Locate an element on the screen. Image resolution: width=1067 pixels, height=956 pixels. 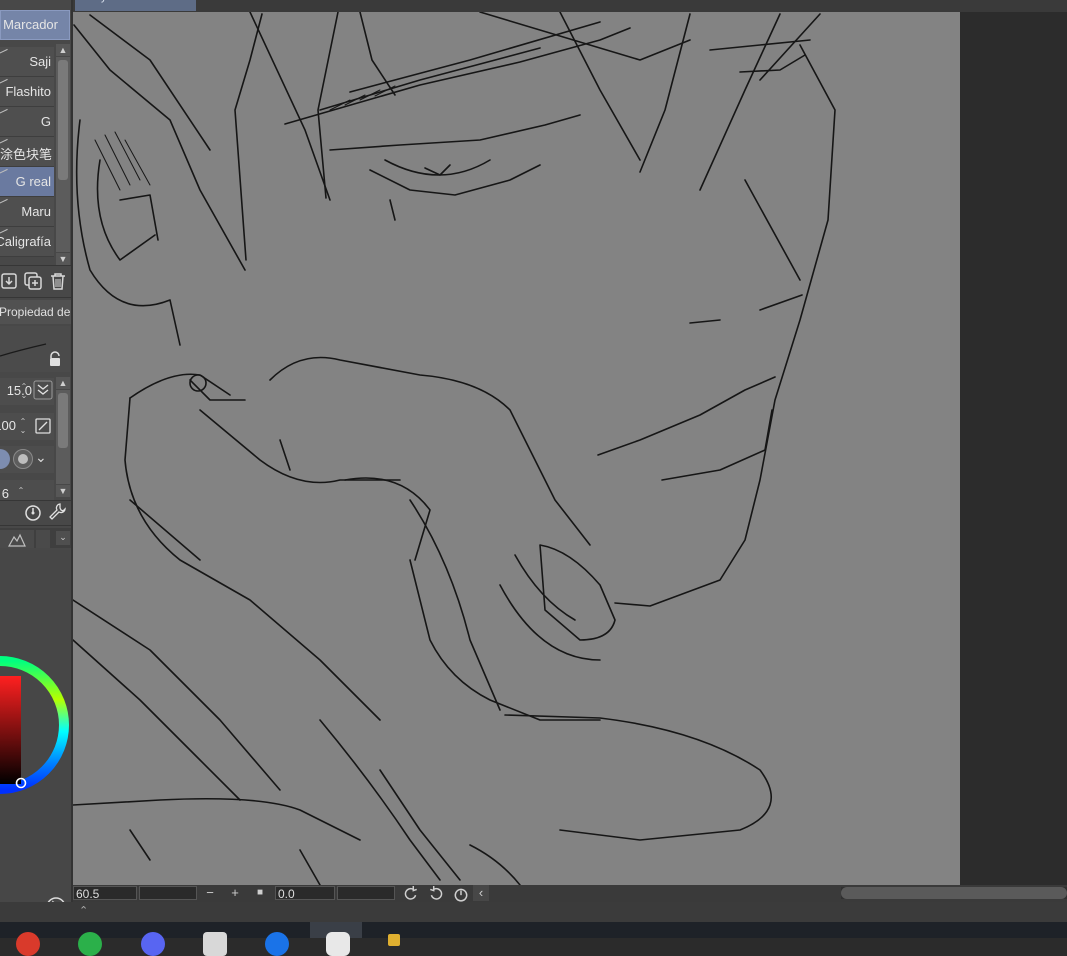
status-bar: 60.5 − + ■ 0.0 ‹ is located at coordinates (570, 893).